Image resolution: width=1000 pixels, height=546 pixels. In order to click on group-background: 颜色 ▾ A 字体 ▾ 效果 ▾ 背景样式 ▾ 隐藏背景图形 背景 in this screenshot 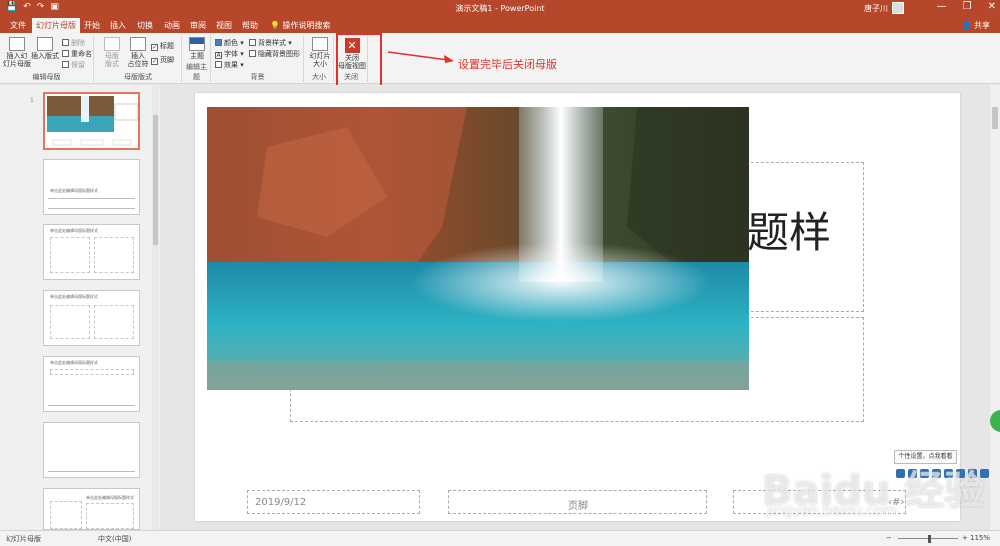, I will do `click(258, 58)`.